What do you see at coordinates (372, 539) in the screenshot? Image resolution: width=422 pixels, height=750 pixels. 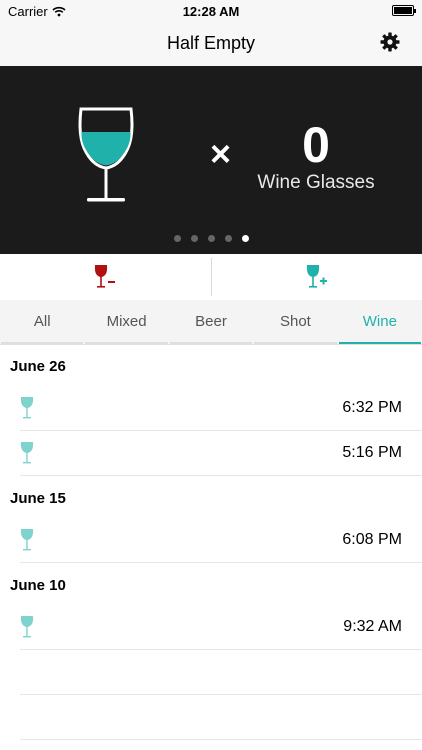 I see `entry-time: 6:08 PM` at bounding box center [372, 539].